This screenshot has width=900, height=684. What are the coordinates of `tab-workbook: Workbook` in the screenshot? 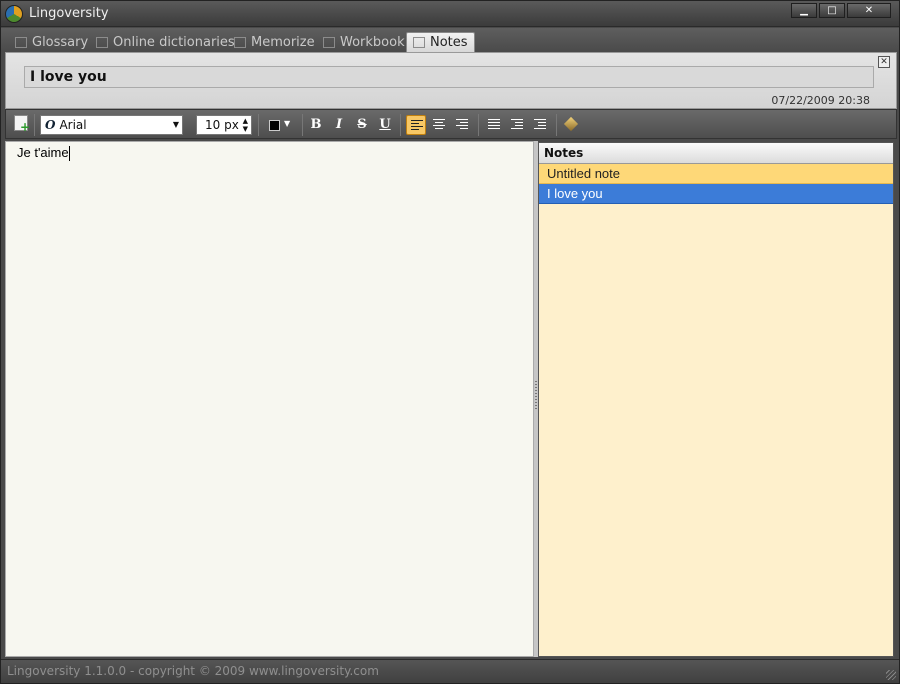 It's located at (361, 42).